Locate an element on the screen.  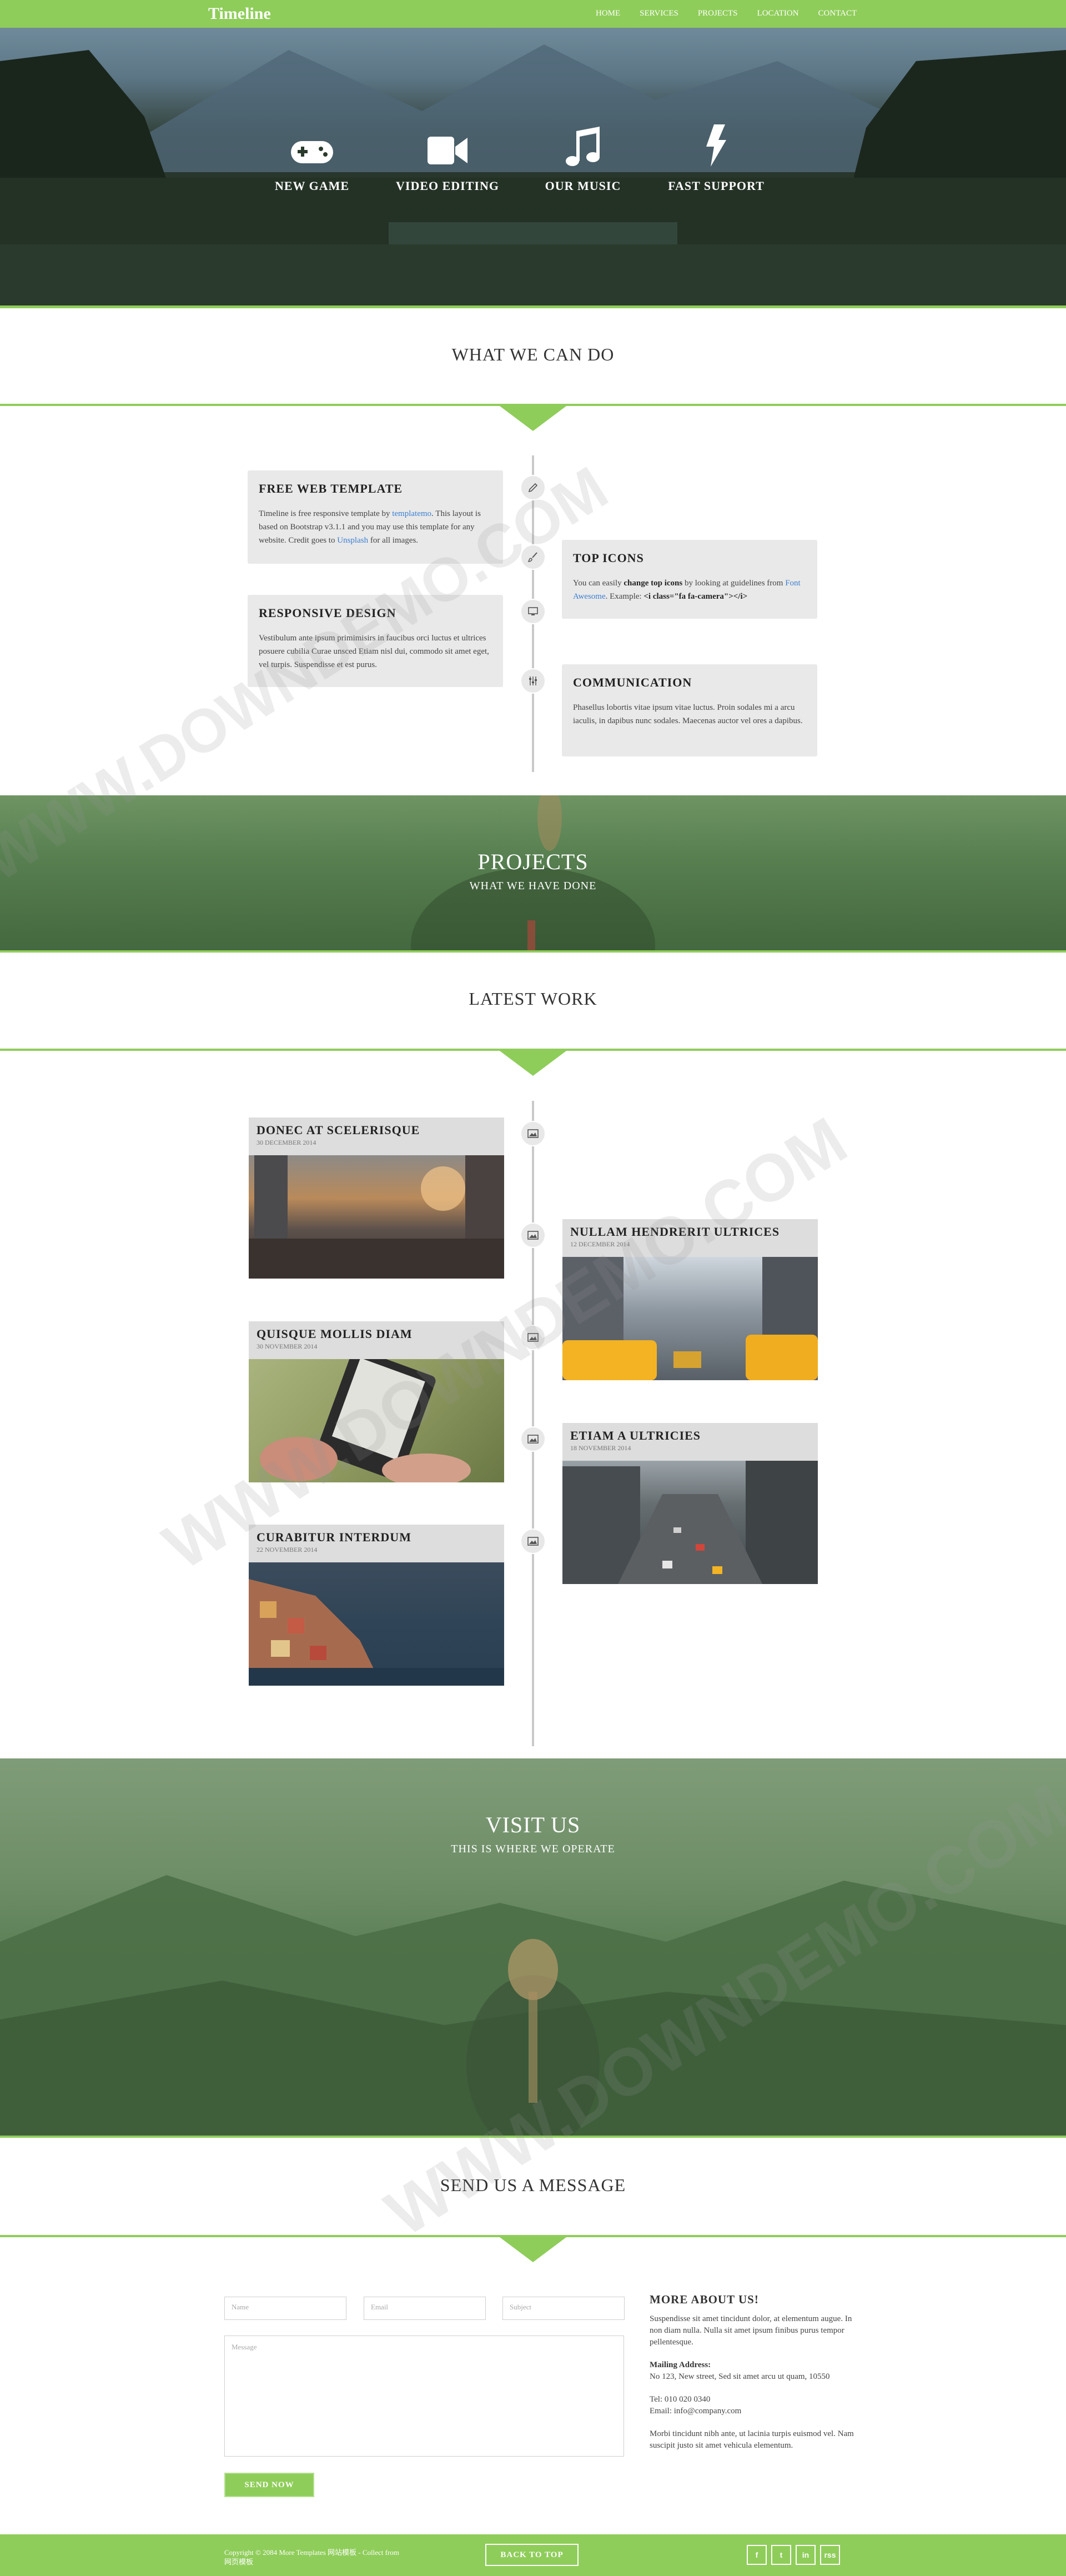
work-title: CURABITUR INTERDUM is located at coordinates (334, 1537).